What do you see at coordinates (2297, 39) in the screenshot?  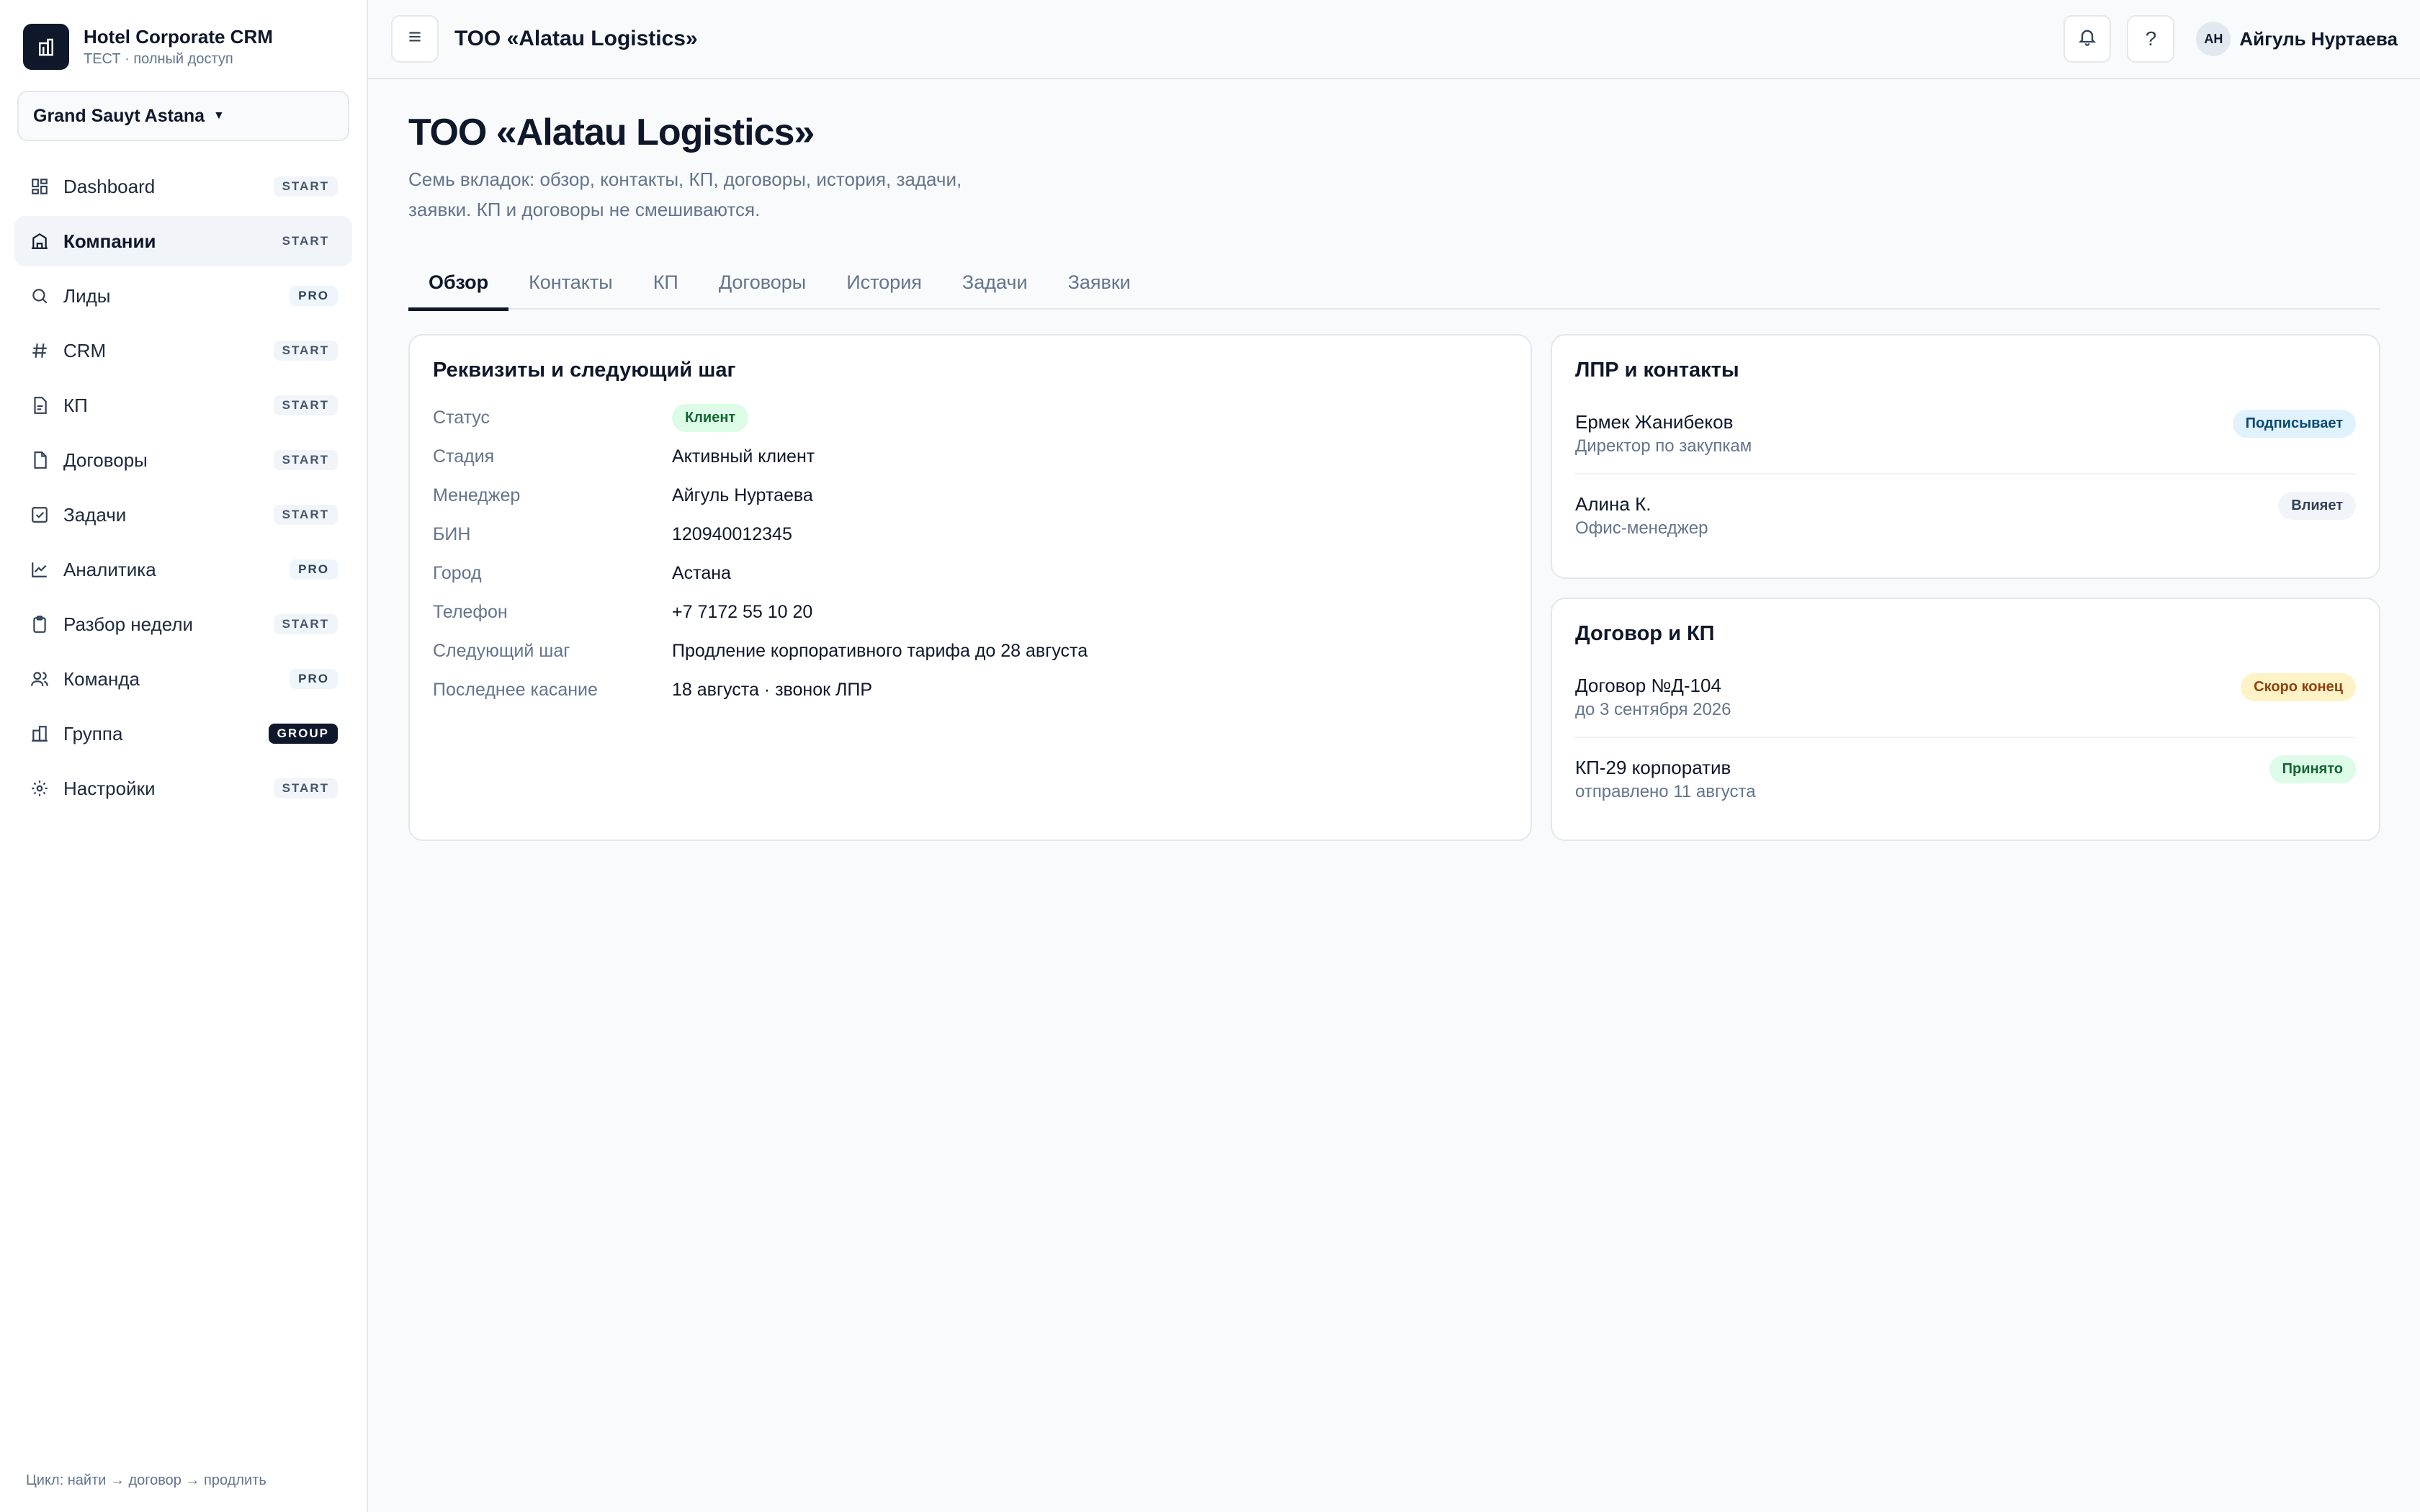 I see `user-menu: АН Айгуль Нуртаева` at bounding box center [2297, 39].